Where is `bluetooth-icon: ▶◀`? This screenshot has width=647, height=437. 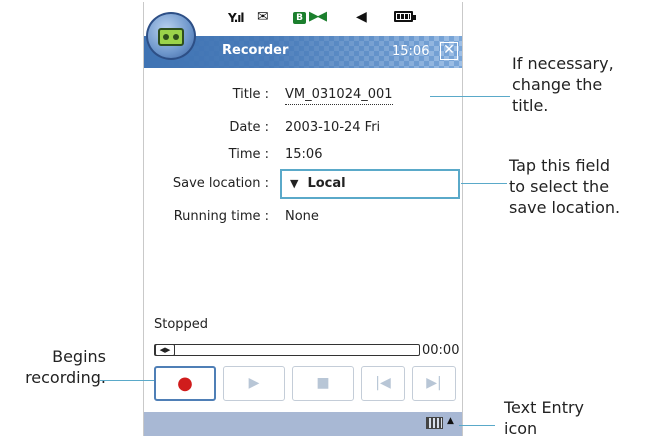 bluetooth-icon: ▶◀ is located at coordinates (318, 16).